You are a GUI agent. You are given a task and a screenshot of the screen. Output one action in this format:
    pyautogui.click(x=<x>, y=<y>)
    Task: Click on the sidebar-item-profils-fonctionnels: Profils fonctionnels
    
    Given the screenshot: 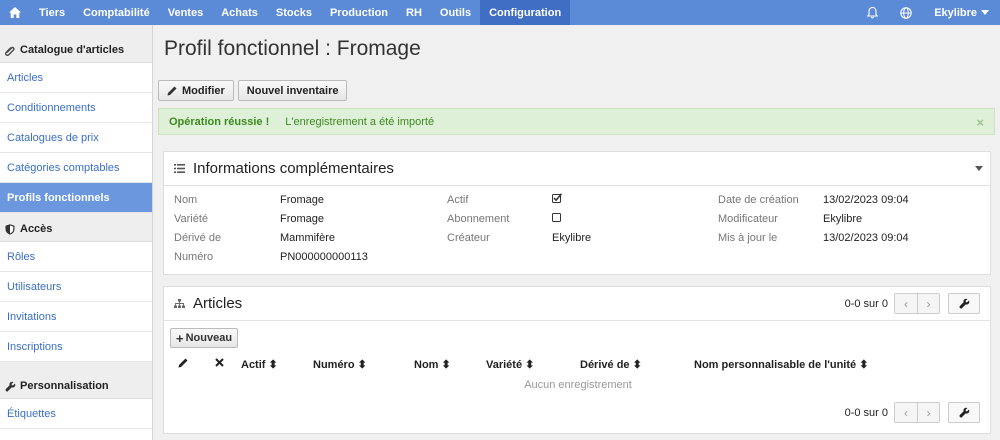 What is the action you would take?
    pyautogui.click(x=76, y=198)
    